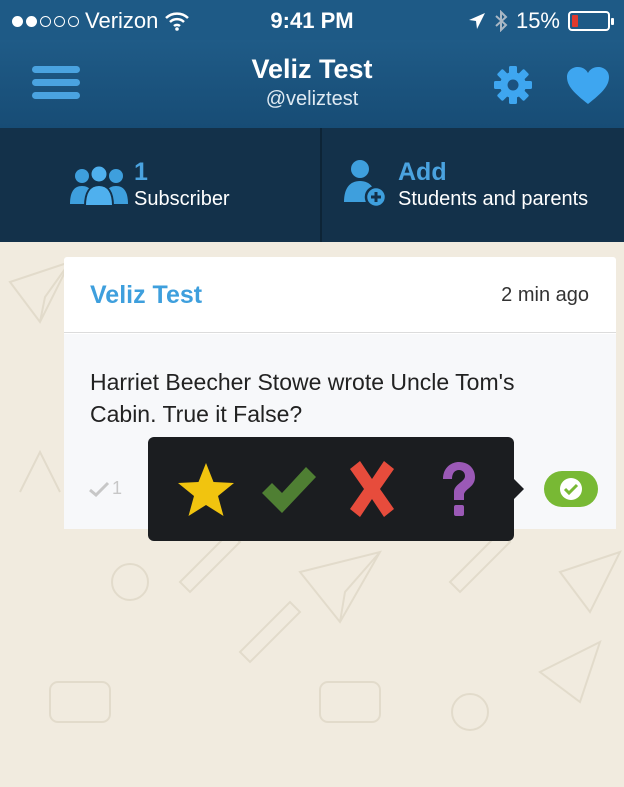 Image resolution: width=624 pixels, height=787 pixels. What do you see at coordinates (422, 172) in the screenshot?
I see `add-label: Add` at bounding box center [422, 172].